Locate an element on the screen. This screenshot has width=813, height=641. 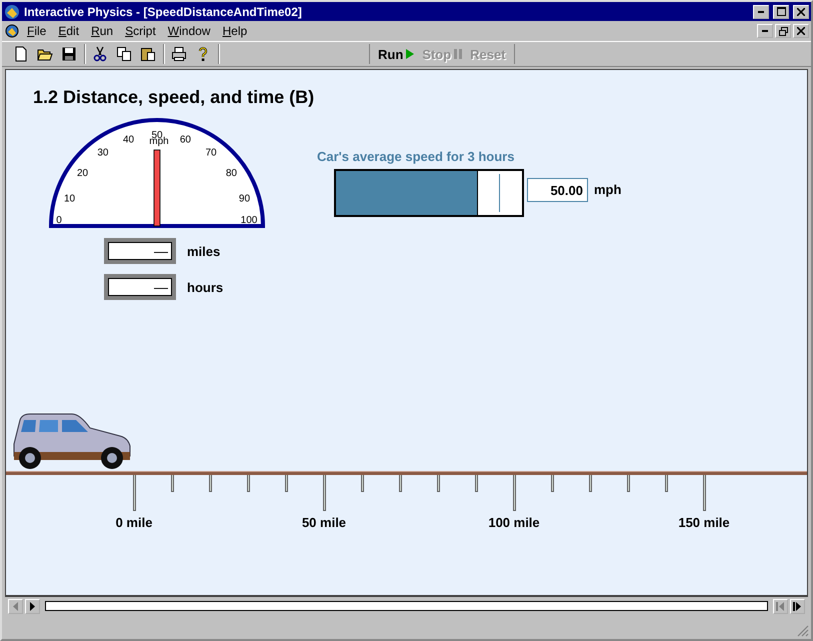
unit-label: hours is located at coordinates (205, 287).